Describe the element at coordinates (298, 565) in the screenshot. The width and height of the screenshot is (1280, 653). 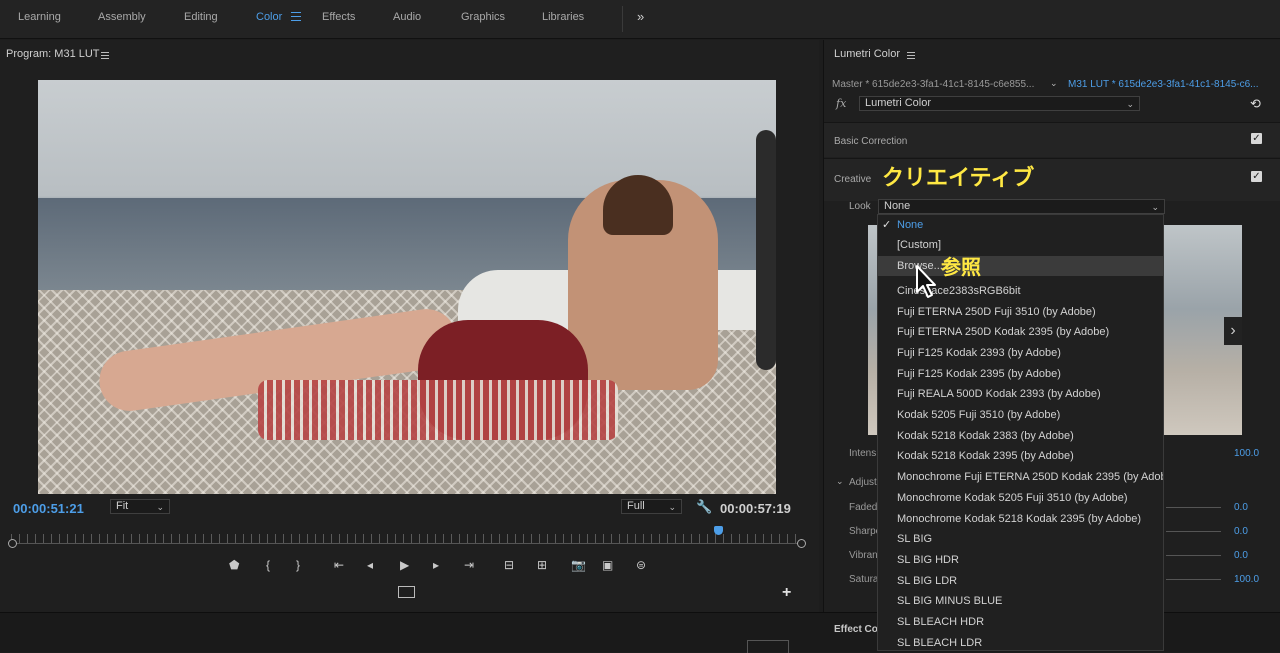
I see `out-point-icon: }` at that location.